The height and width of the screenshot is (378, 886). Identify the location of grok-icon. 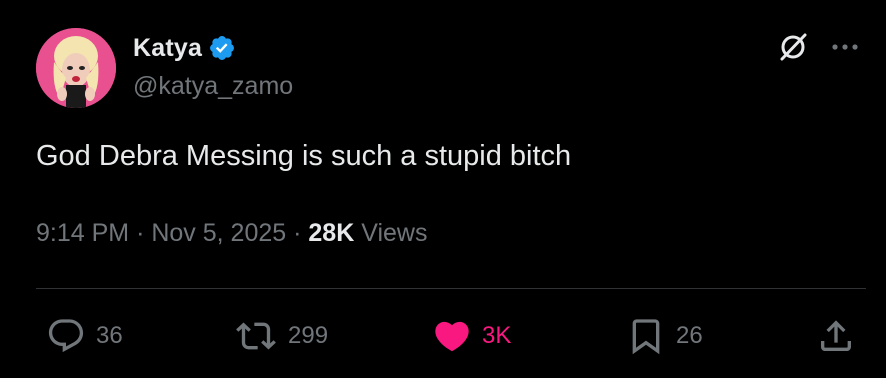
(793, 47).